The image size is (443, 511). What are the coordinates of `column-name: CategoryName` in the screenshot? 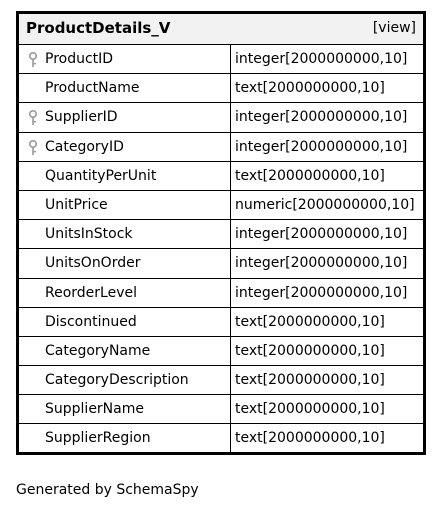 It's located at (98, 350).